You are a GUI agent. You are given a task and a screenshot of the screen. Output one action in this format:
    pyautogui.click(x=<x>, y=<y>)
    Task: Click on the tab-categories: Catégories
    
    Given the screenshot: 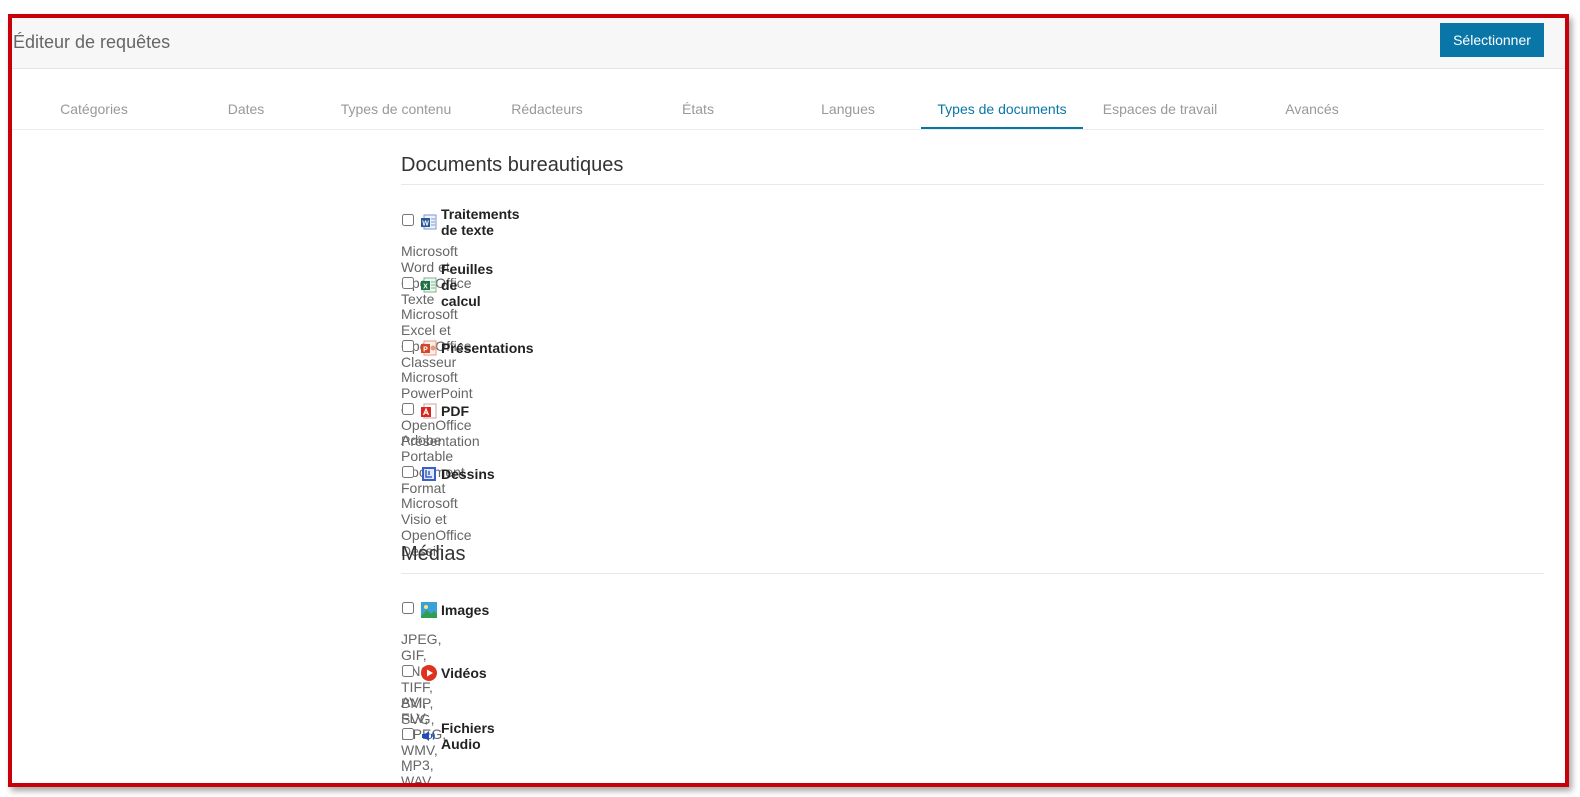 What is the action you would take?
    pyautogui.click(x=94, y=109)
    